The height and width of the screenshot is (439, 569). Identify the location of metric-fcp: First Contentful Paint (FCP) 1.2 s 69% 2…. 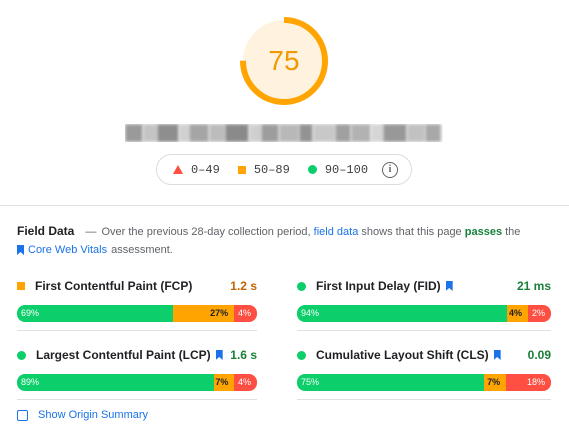
(137, 304).